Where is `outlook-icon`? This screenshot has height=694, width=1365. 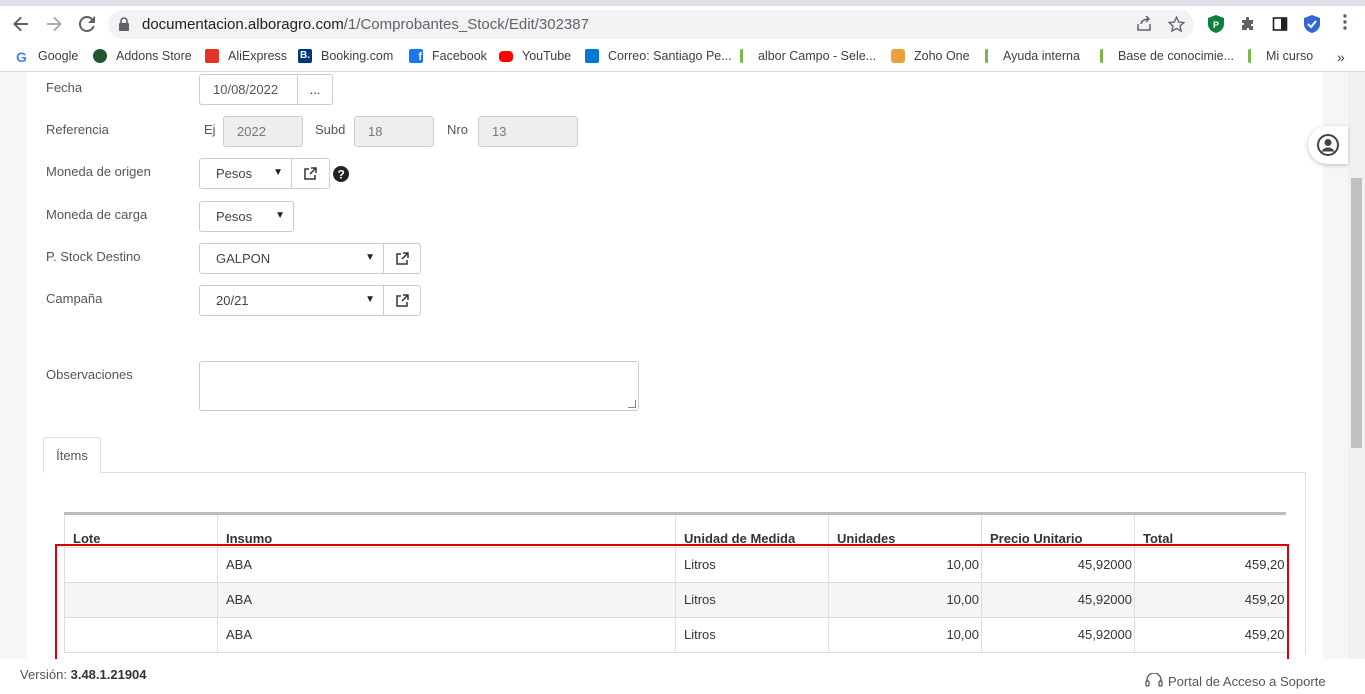 outlook-icon is located at coordinates (592, 56).